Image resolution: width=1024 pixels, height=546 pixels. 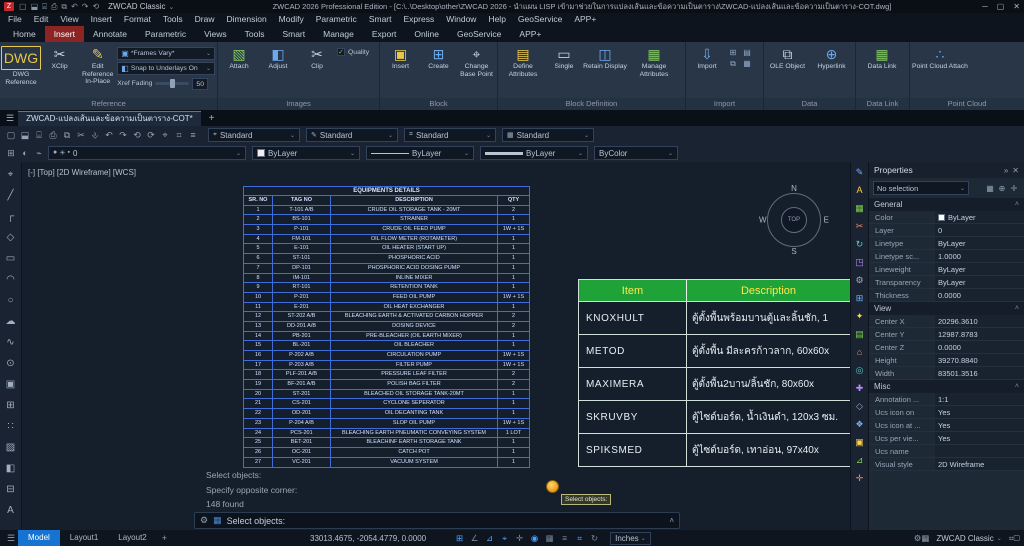 I want to click on toolbar-icon: ⟳, so click(x=151, y=135).